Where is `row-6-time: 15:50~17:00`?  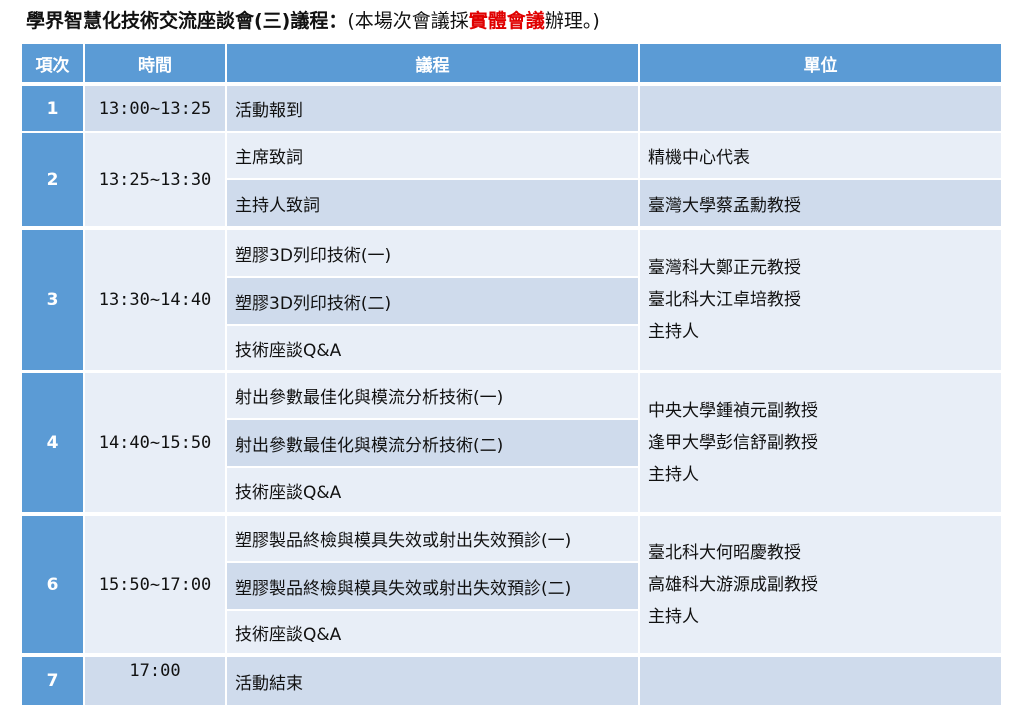 row-6-time: 15:50~17:00 is located at coordinates (155, 584).